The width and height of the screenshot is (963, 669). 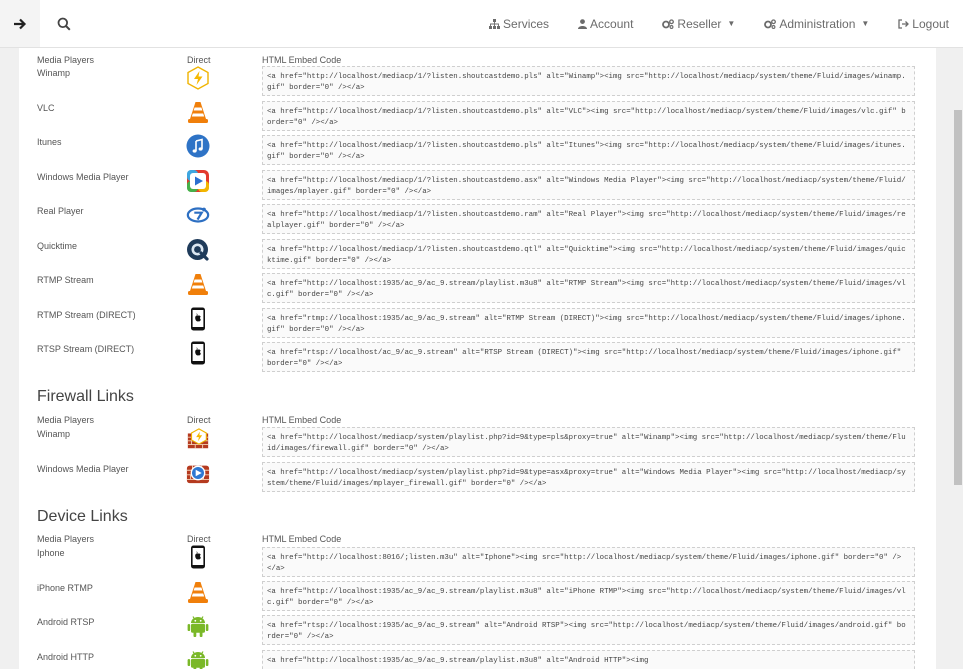 What do you see at coordinates (930, 23) in the screenshot?
I see `nav-logout-label: Logout` at bounding box center [930, 23].